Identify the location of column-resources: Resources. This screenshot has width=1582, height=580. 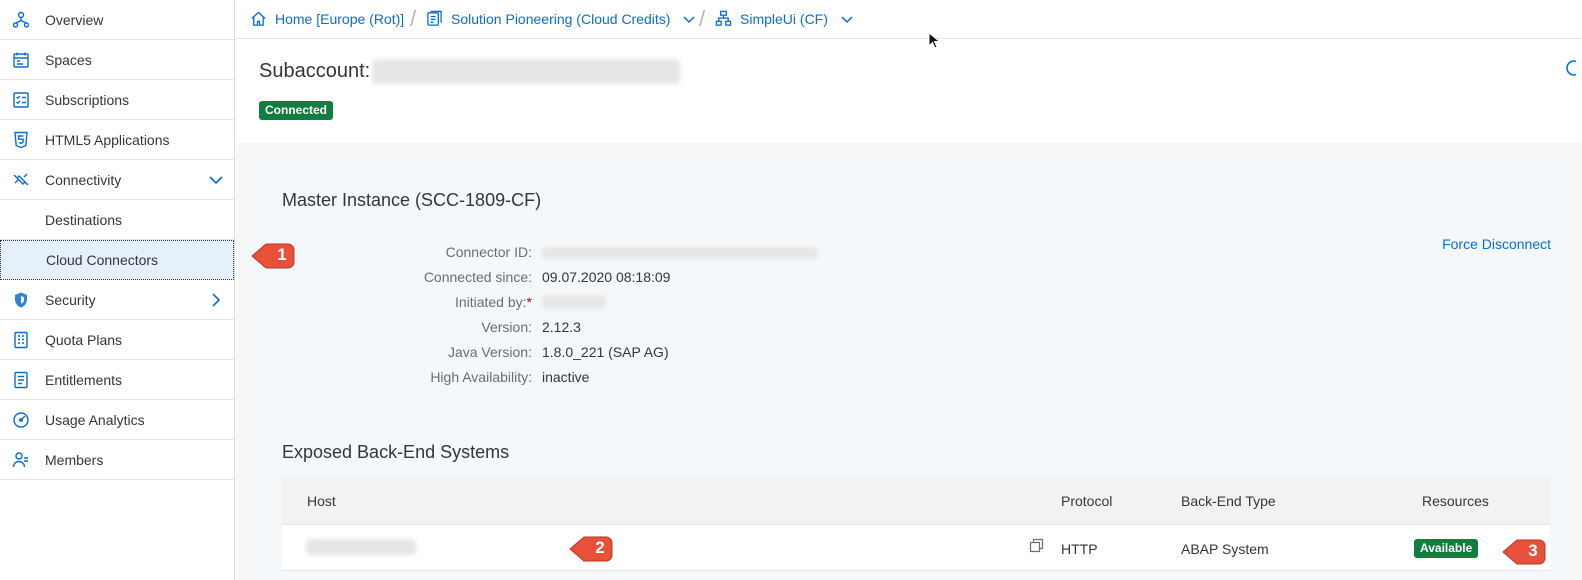
(1455, 501).